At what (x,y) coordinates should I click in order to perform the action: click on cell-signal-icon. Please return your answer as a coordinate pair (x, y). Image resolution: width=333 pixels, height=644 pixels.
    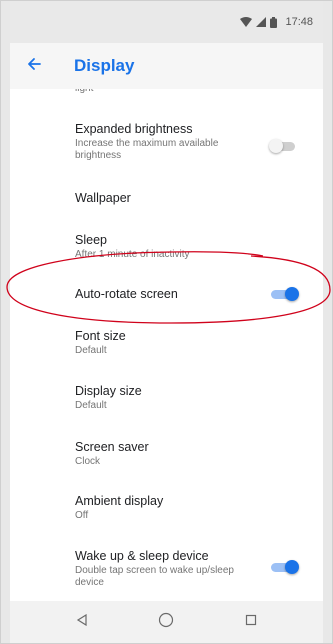
    Looking at the image, I should click on (261, 22).